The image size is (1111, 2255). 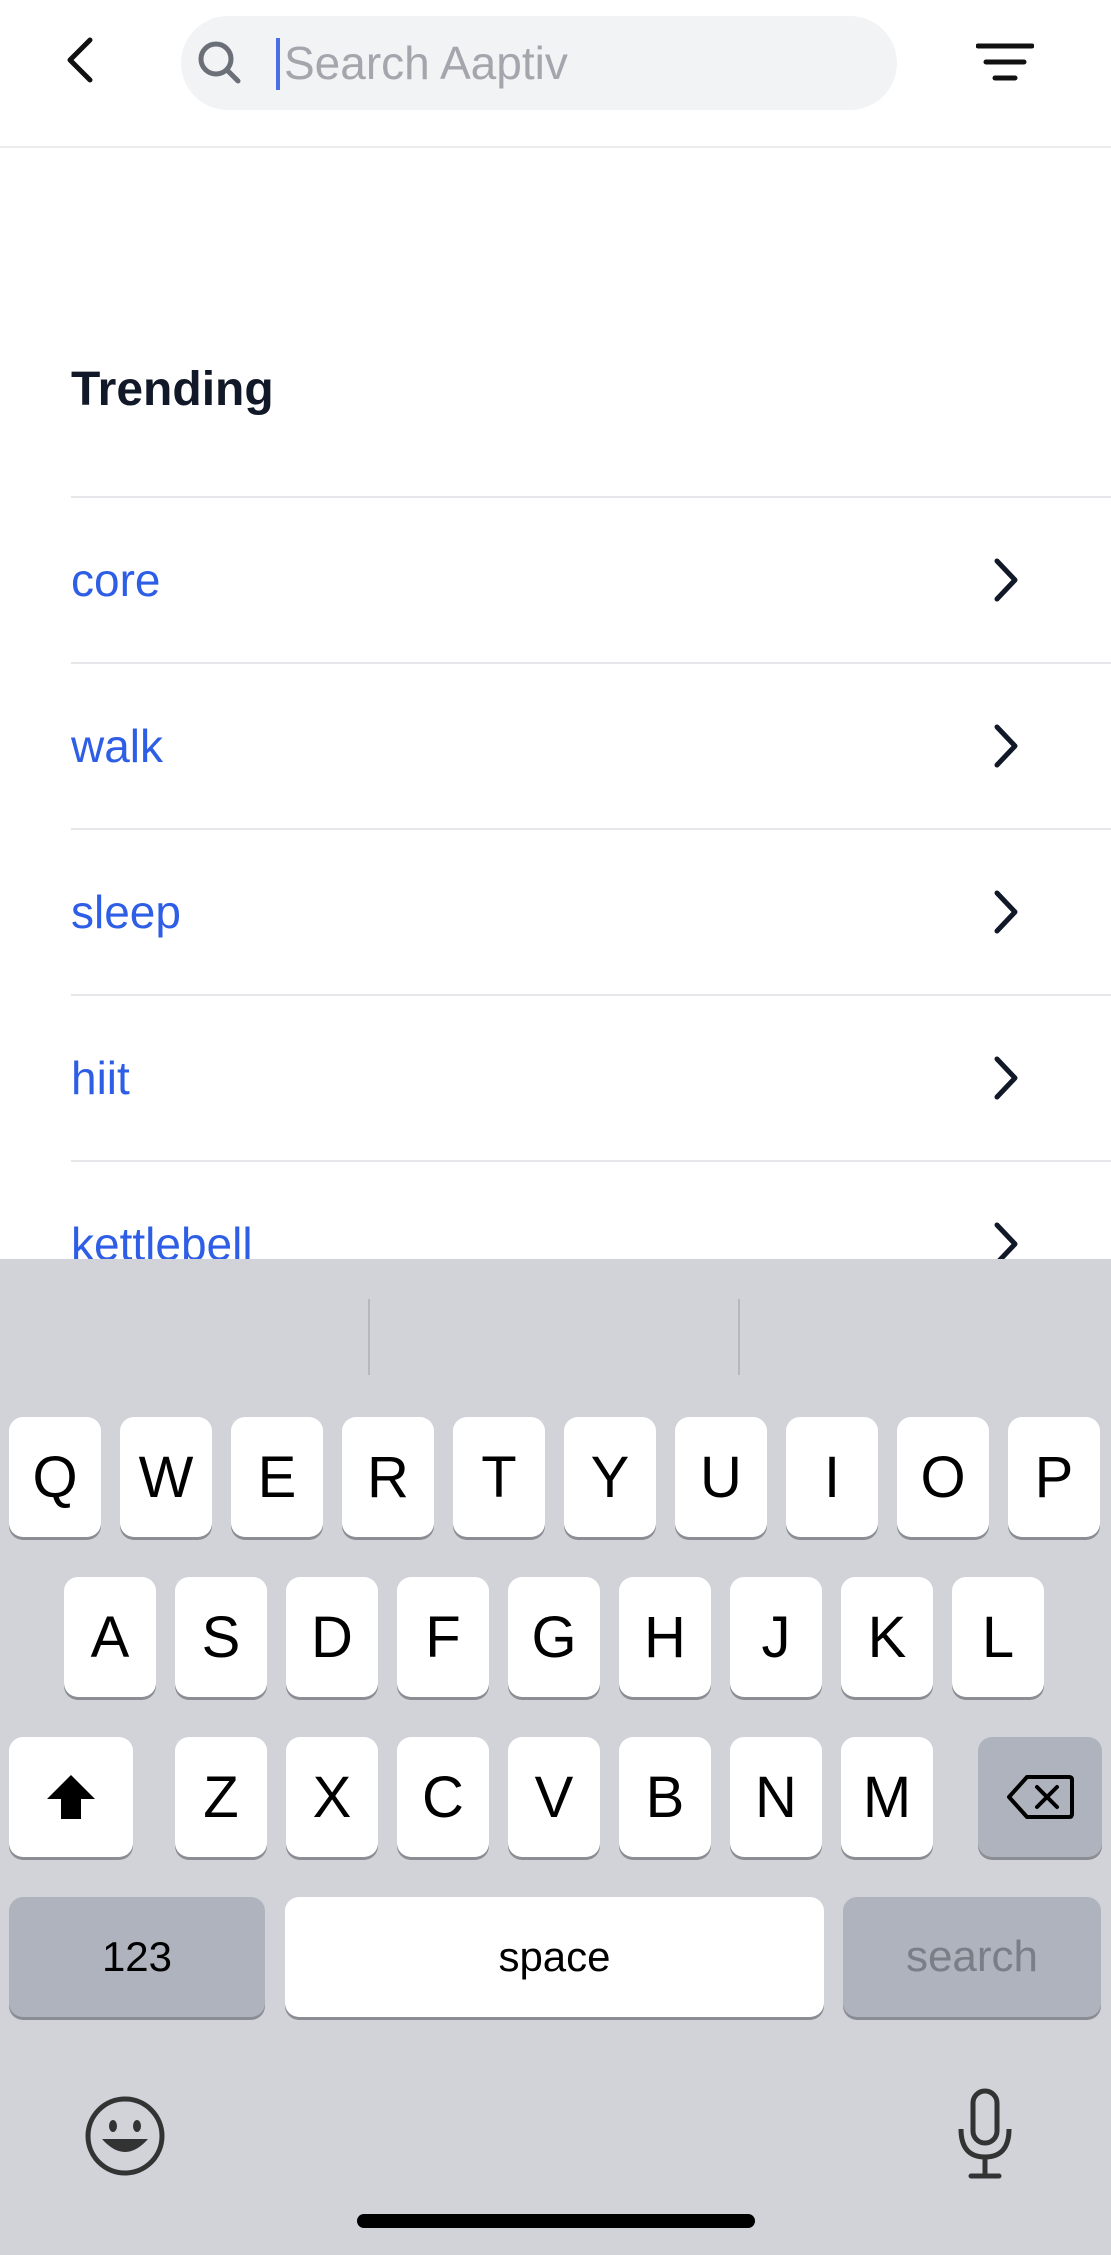 I want to click on backspace-icon, so click(x=1040, y=1797).